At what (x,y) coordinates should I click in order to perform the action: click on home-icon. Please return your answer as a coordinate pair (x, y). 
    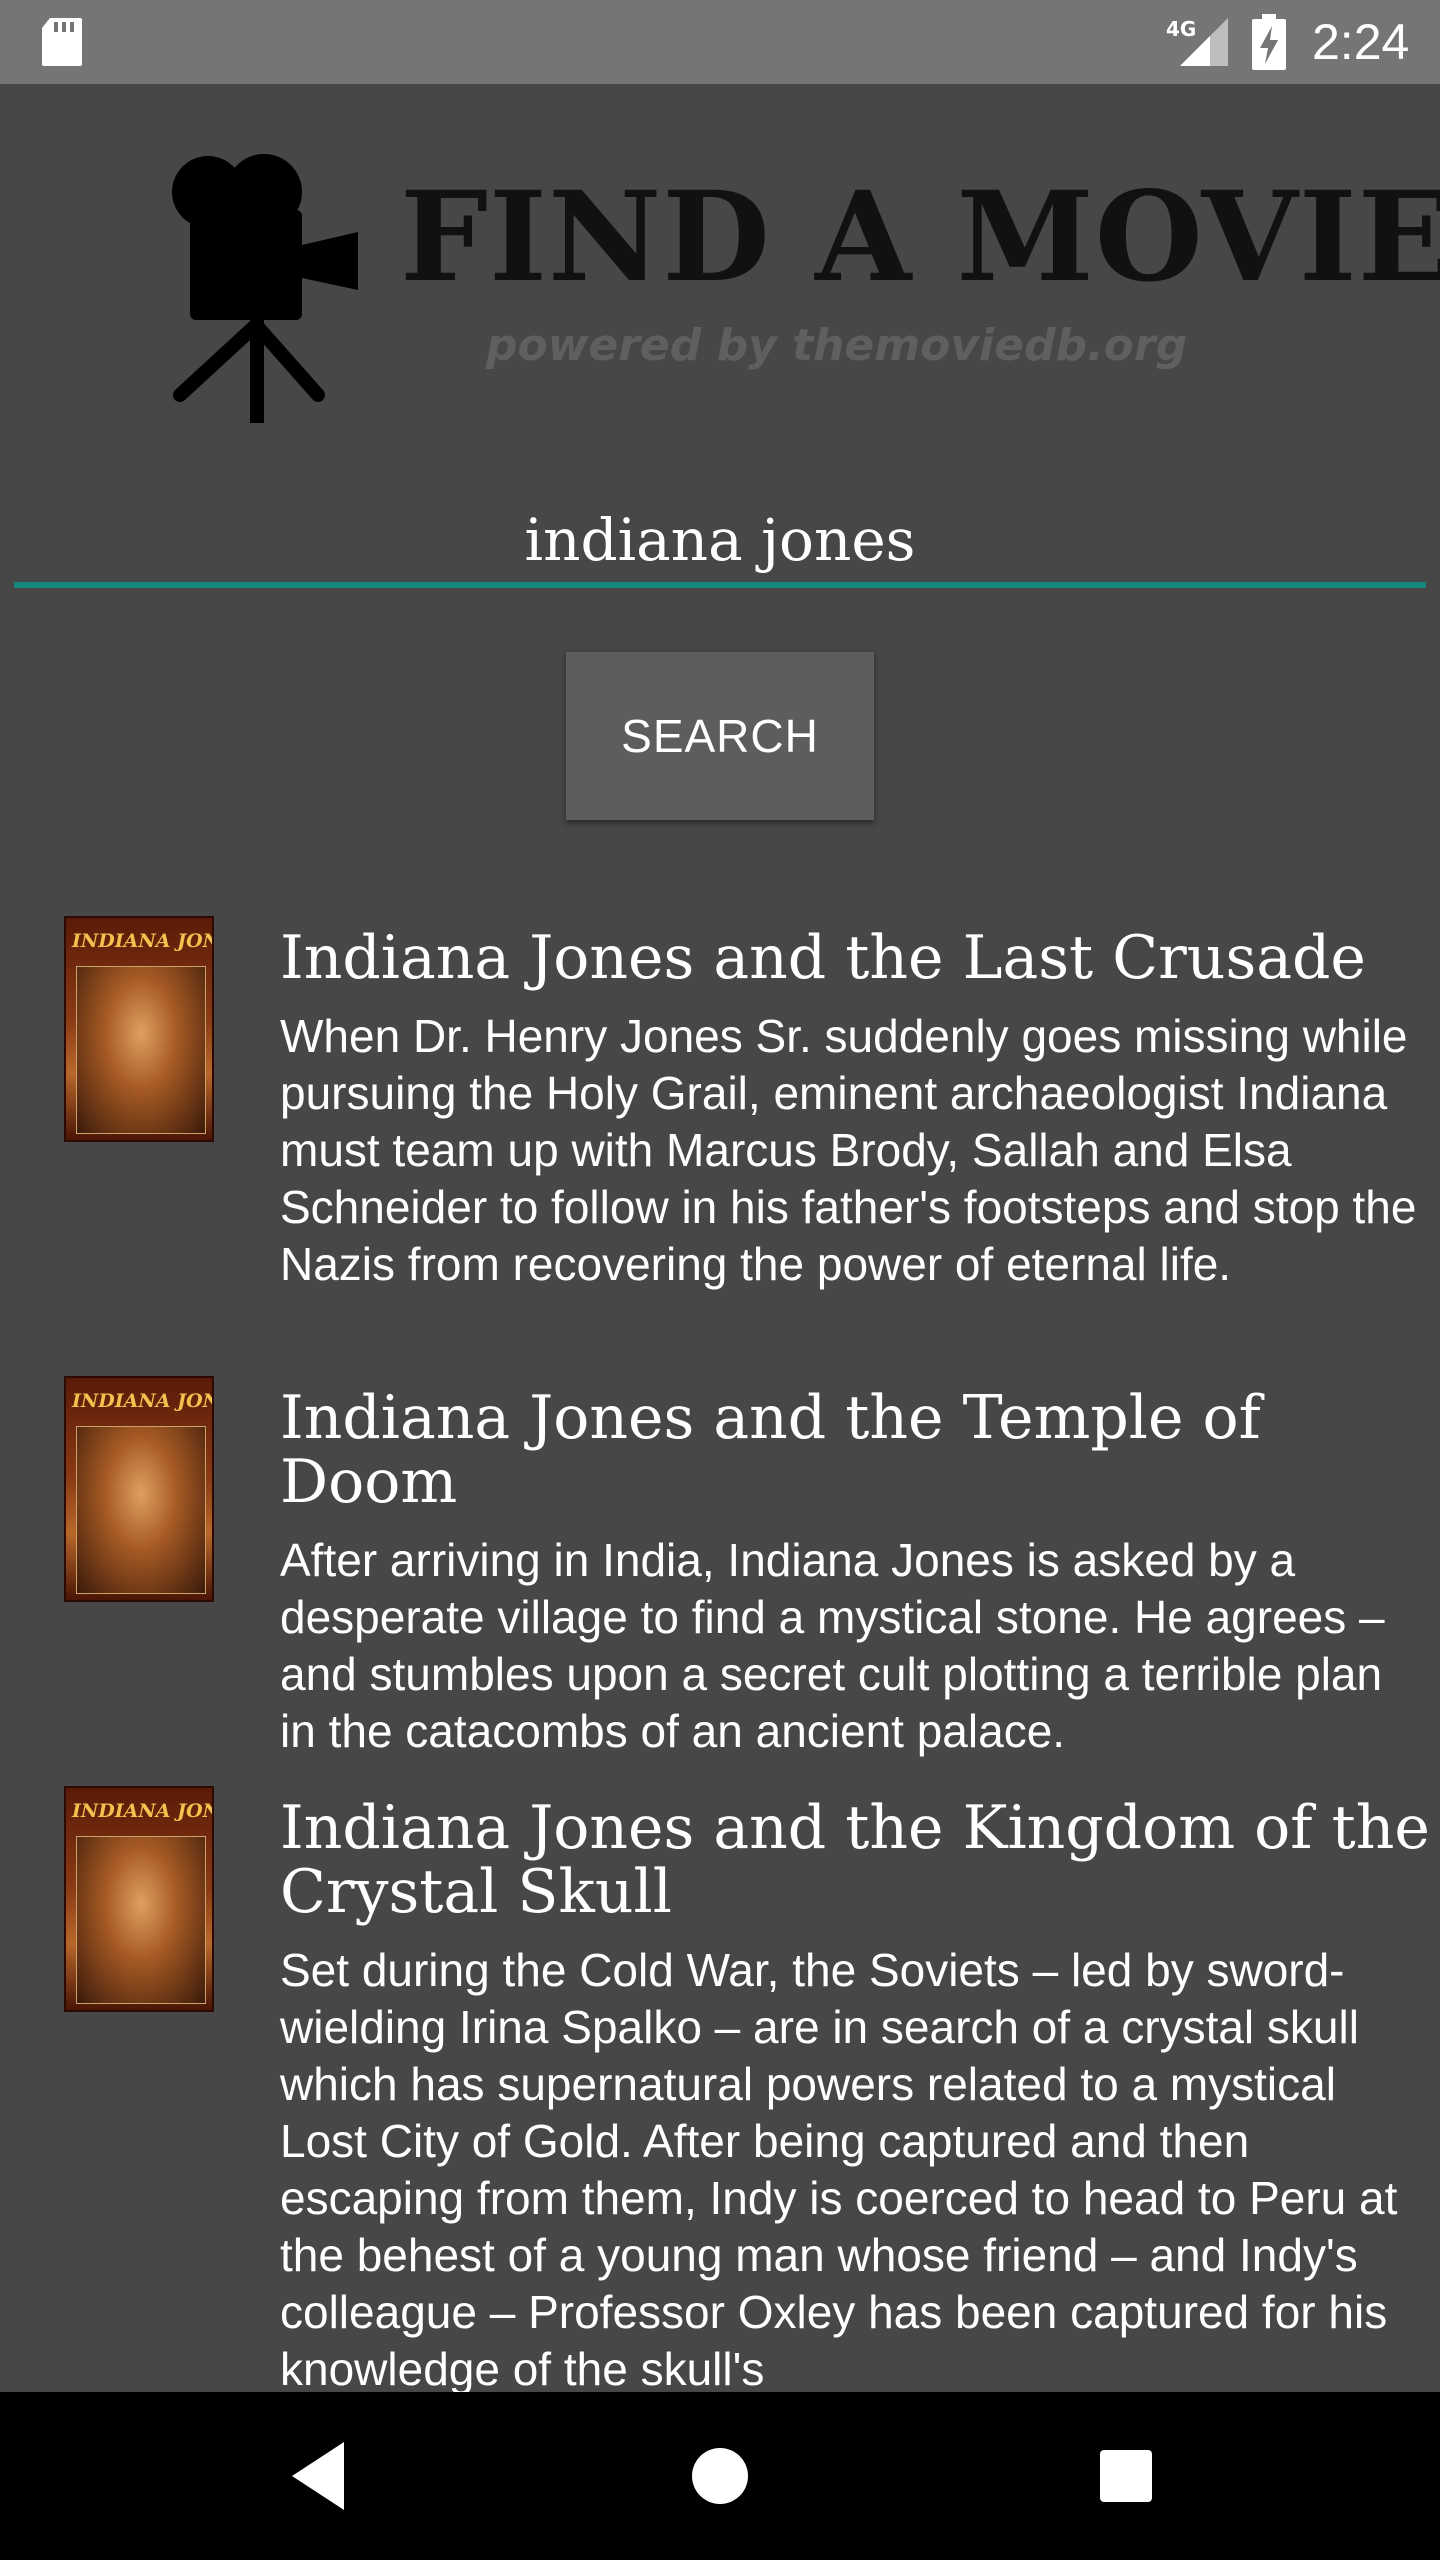
    Looking at the image, I should click on (720, 2476).